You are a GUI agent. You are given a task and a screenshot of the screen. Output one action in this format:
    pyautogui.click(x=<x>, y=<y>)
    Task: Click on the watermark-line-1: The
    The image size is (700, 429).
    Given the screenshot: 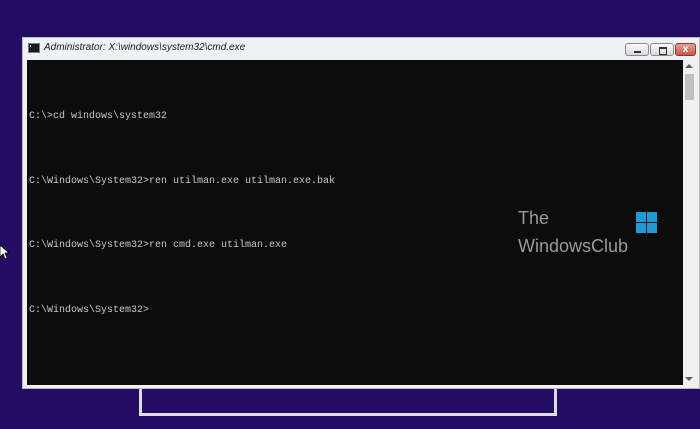 What is the action you would take?
    pyautogui.click(x=534, y=218)
    